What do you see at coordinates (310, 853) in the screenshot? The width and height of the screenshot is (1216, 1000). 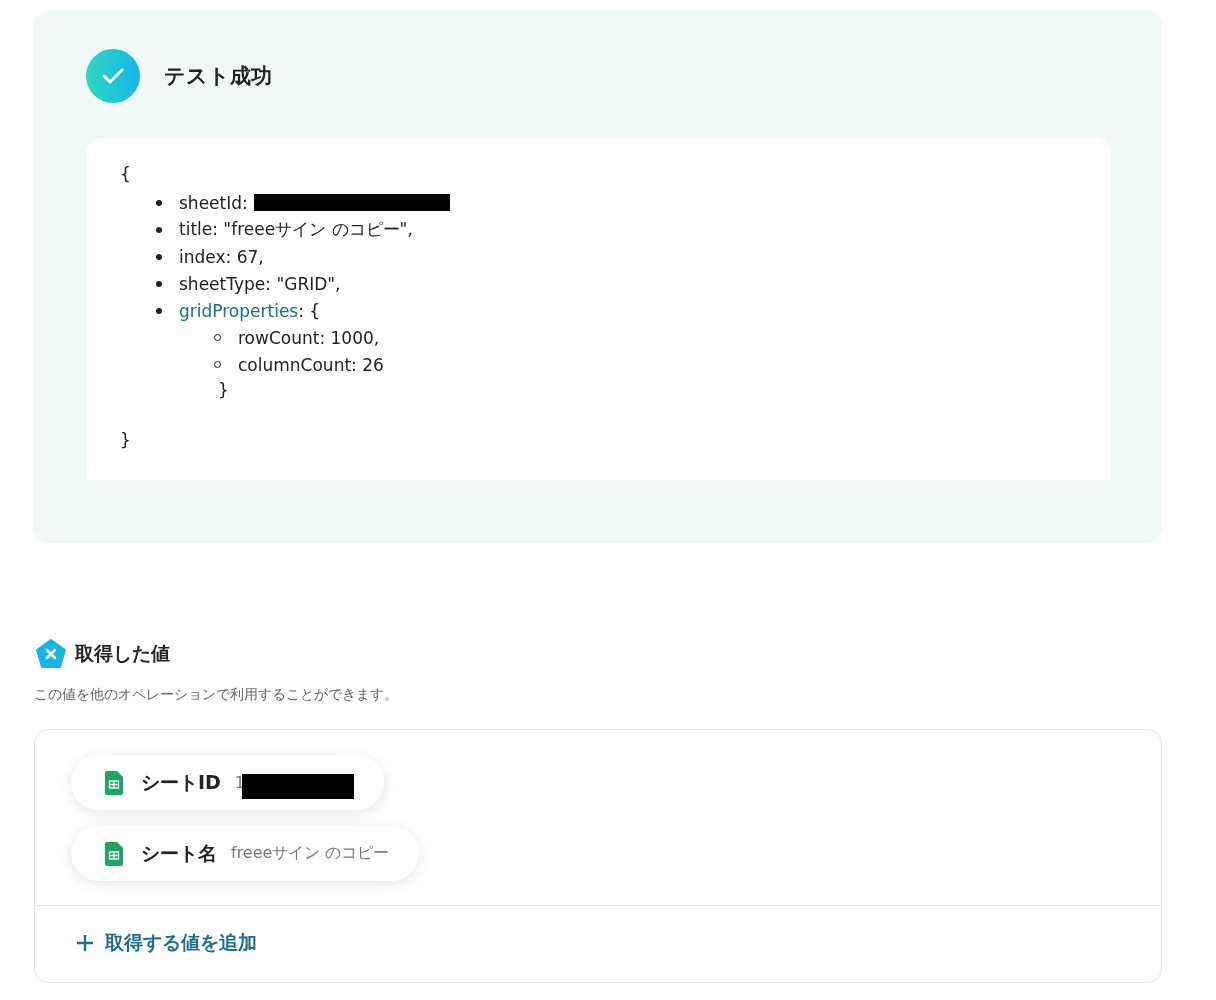 I see `value-text: freeeサイン のコピー` at bounding box center [310, 853].